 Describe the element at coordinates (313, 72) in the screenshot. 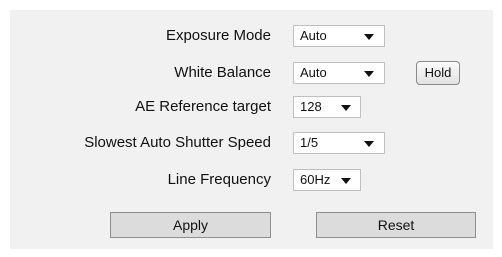

I see `white-balance-value: Auto` at that location.